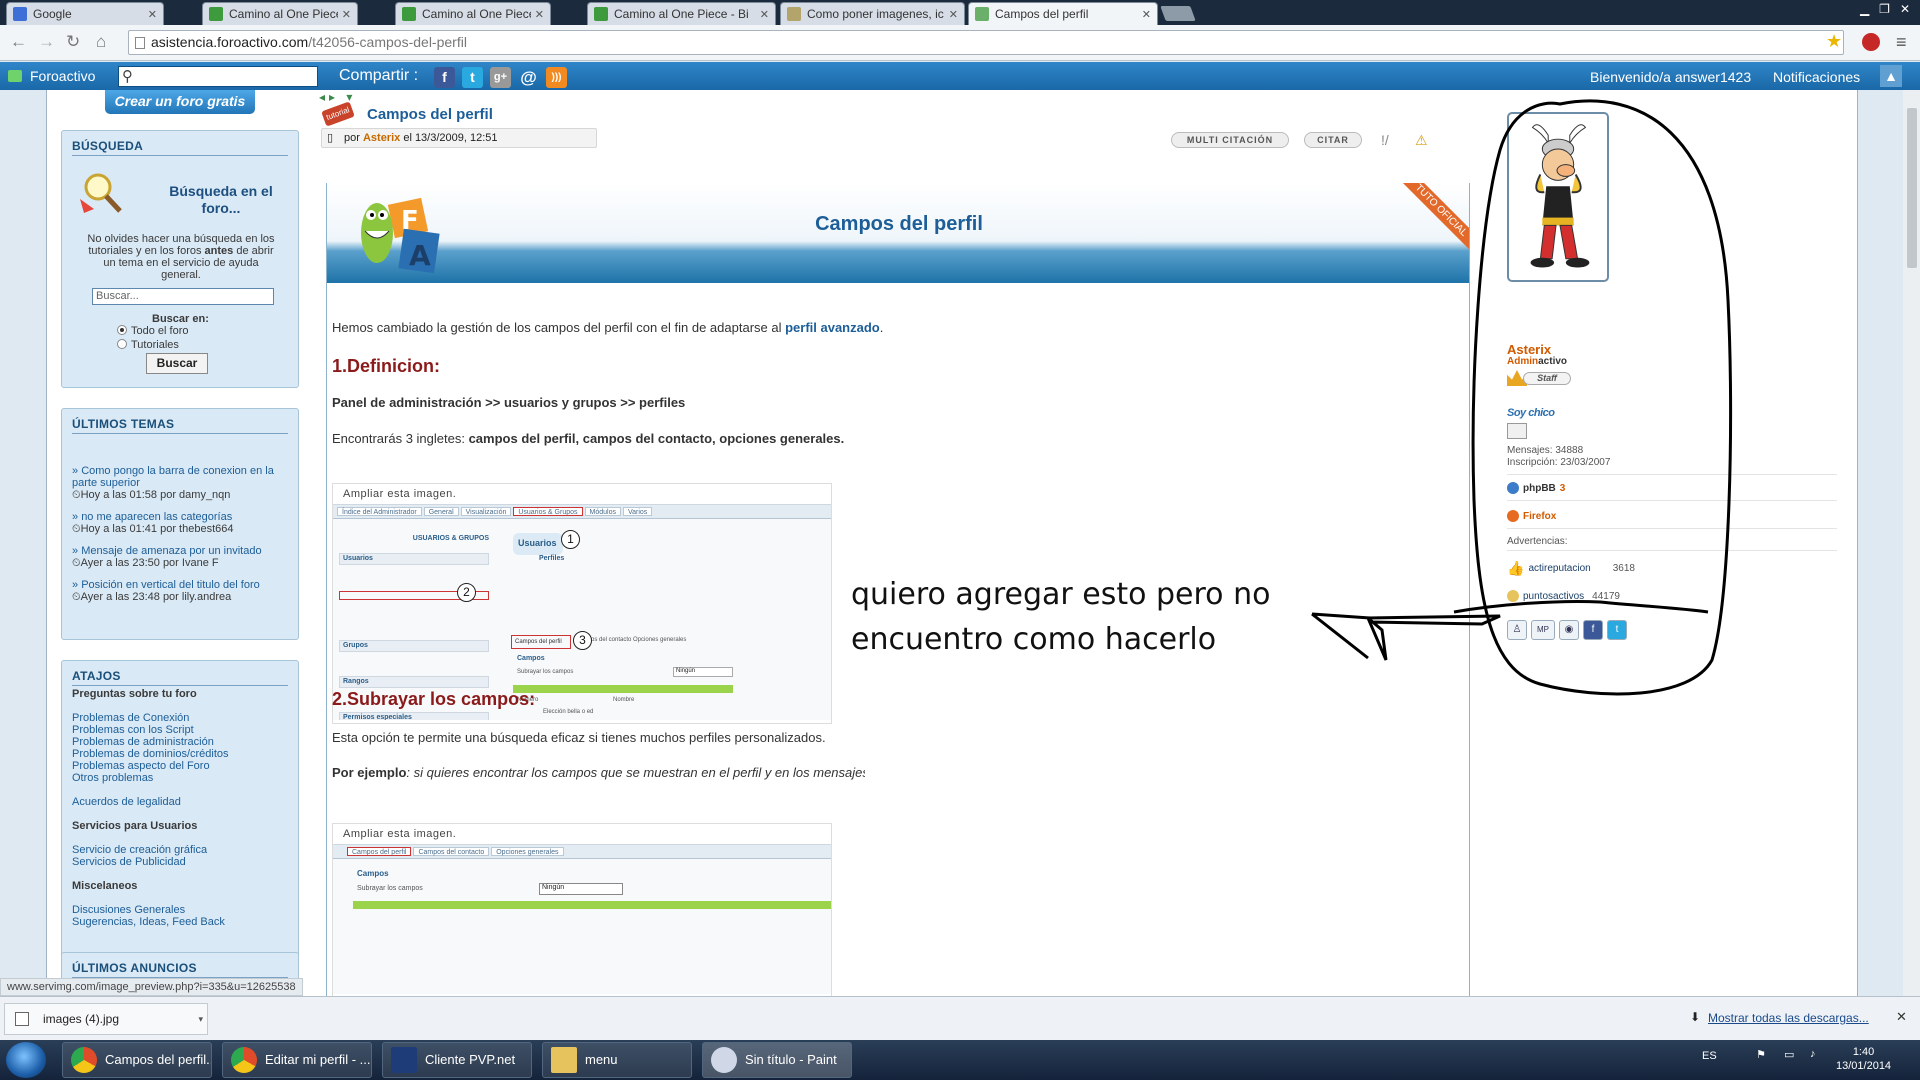 Image resolution: width=1920 pixels, height=1080 pixels. Describe the element at coordinates (181, 754) in the screenshot. I see `shortcut-link: Problemas de dominios/créditos` at that location.